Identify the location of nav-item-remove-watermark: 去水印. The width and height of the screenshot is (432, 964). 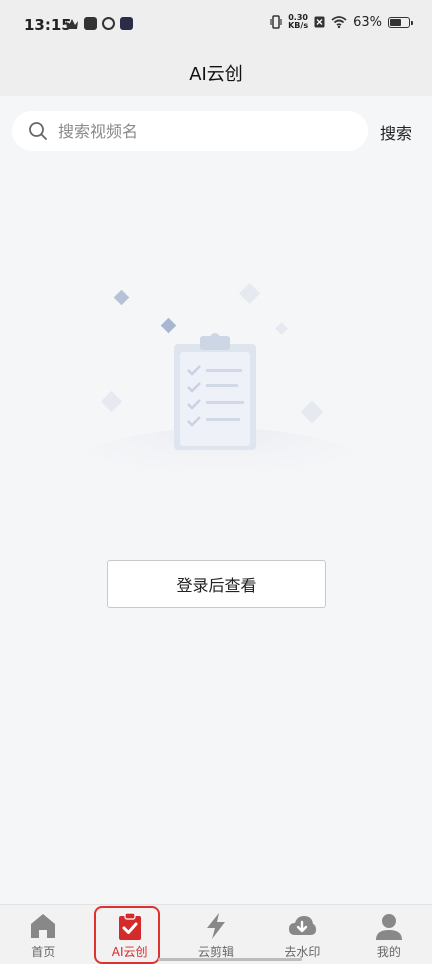
(302, 934).